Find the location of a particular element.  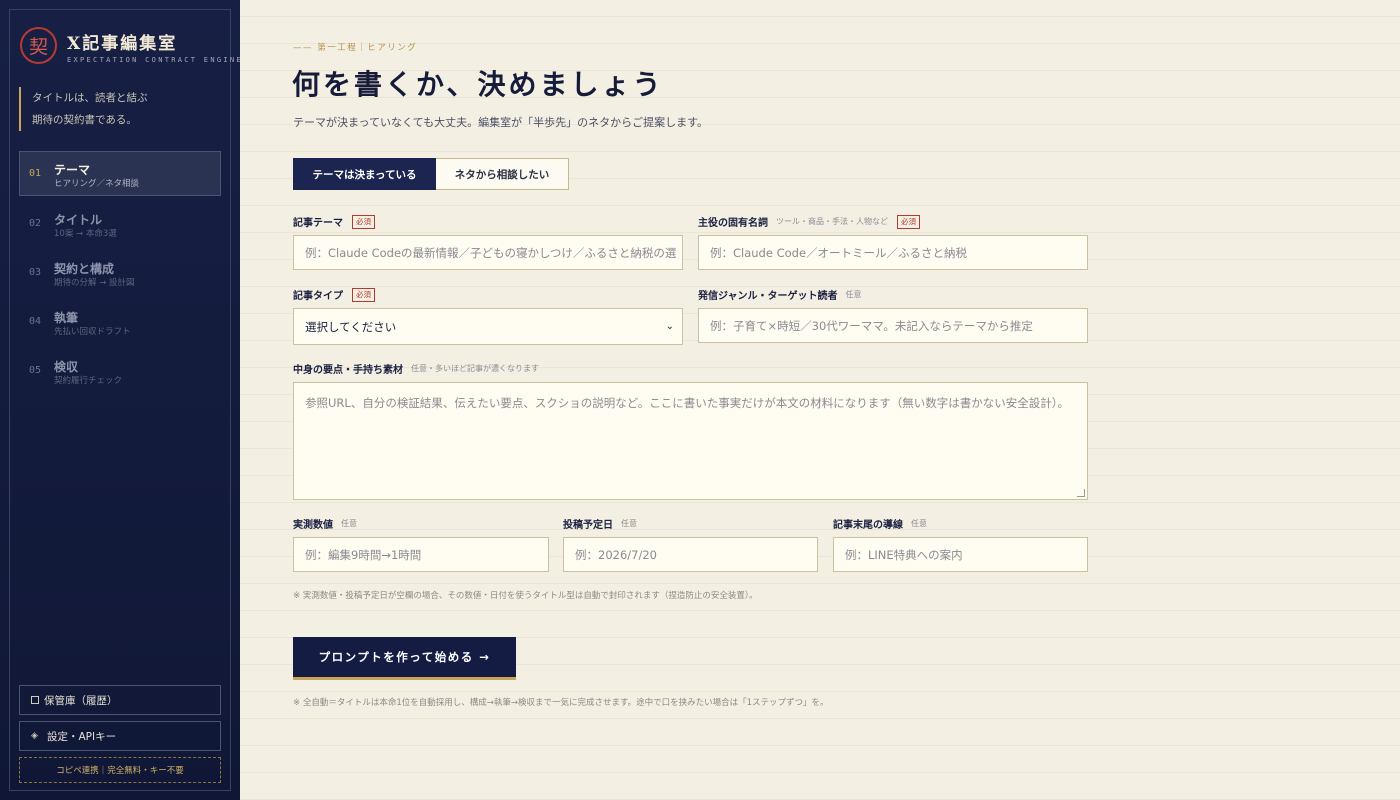

step-description: 先払い回収ドラフト is located at coordinates (92, 332).